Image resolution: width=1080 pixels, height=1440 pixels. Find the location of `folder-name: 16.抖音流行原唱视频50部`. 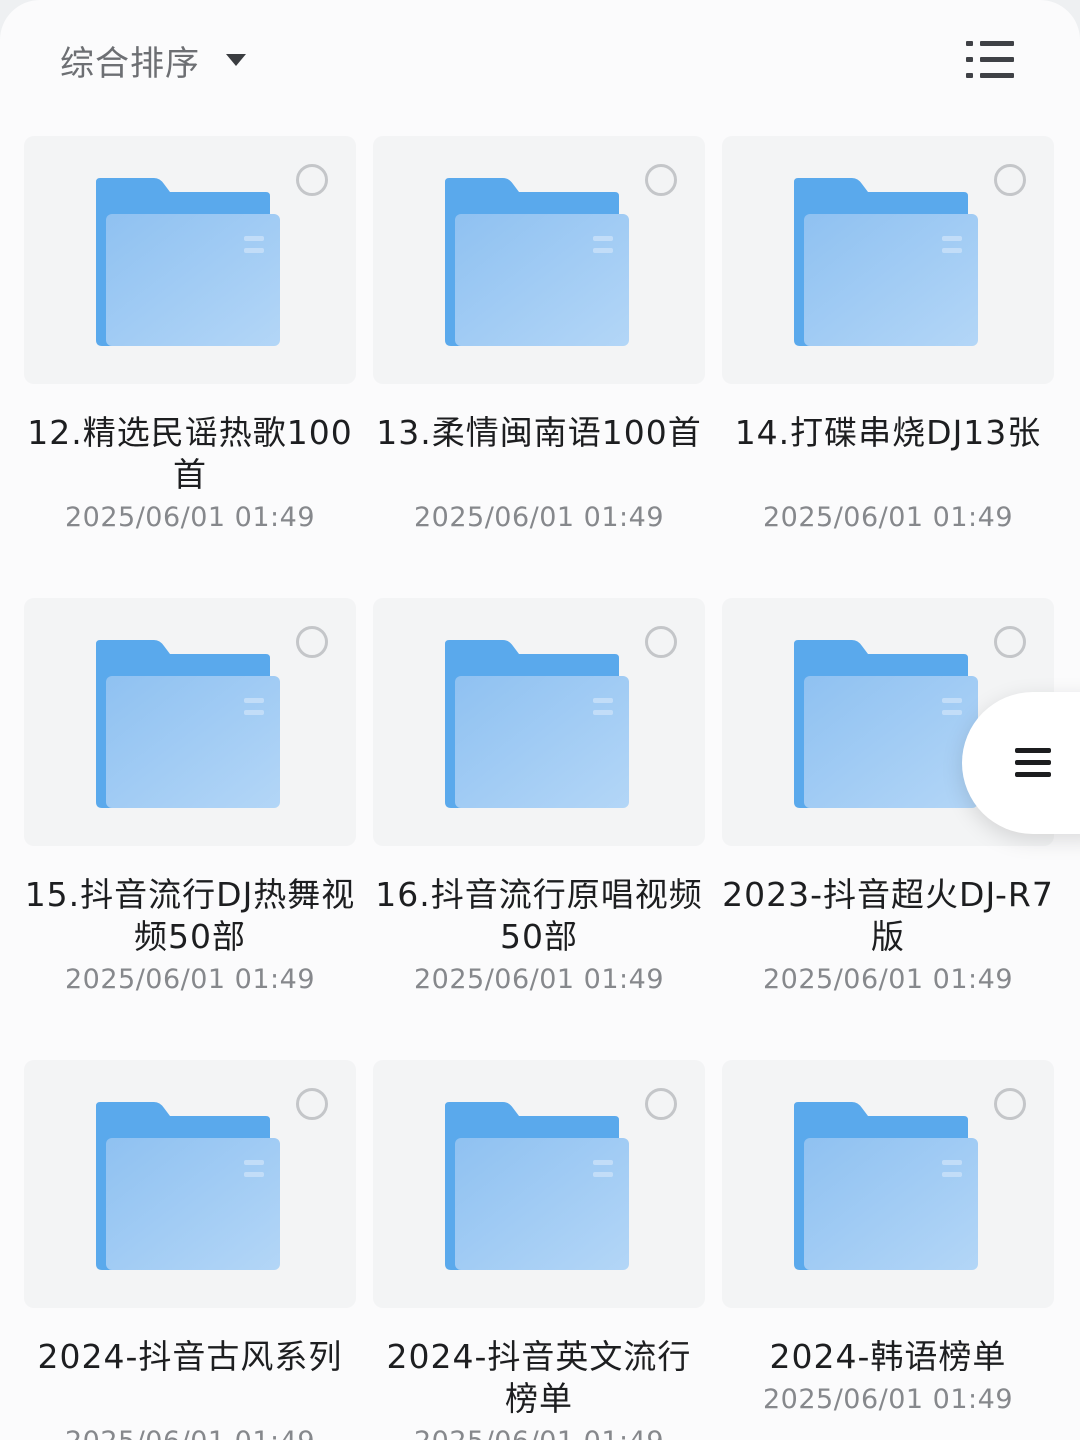

folder-name: 16.抖音流行原唱视频50部 is located at coordinates (539, 915).